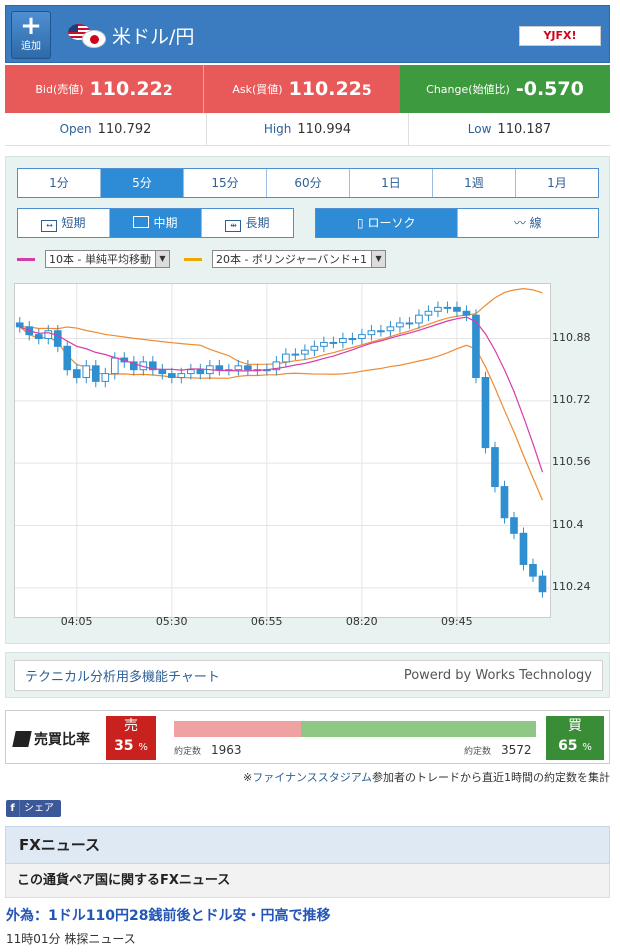  What do you see at coordinates (124, 129) in the screenshot?
I see `open-value: 110.792` at bounding box center [124, 129].